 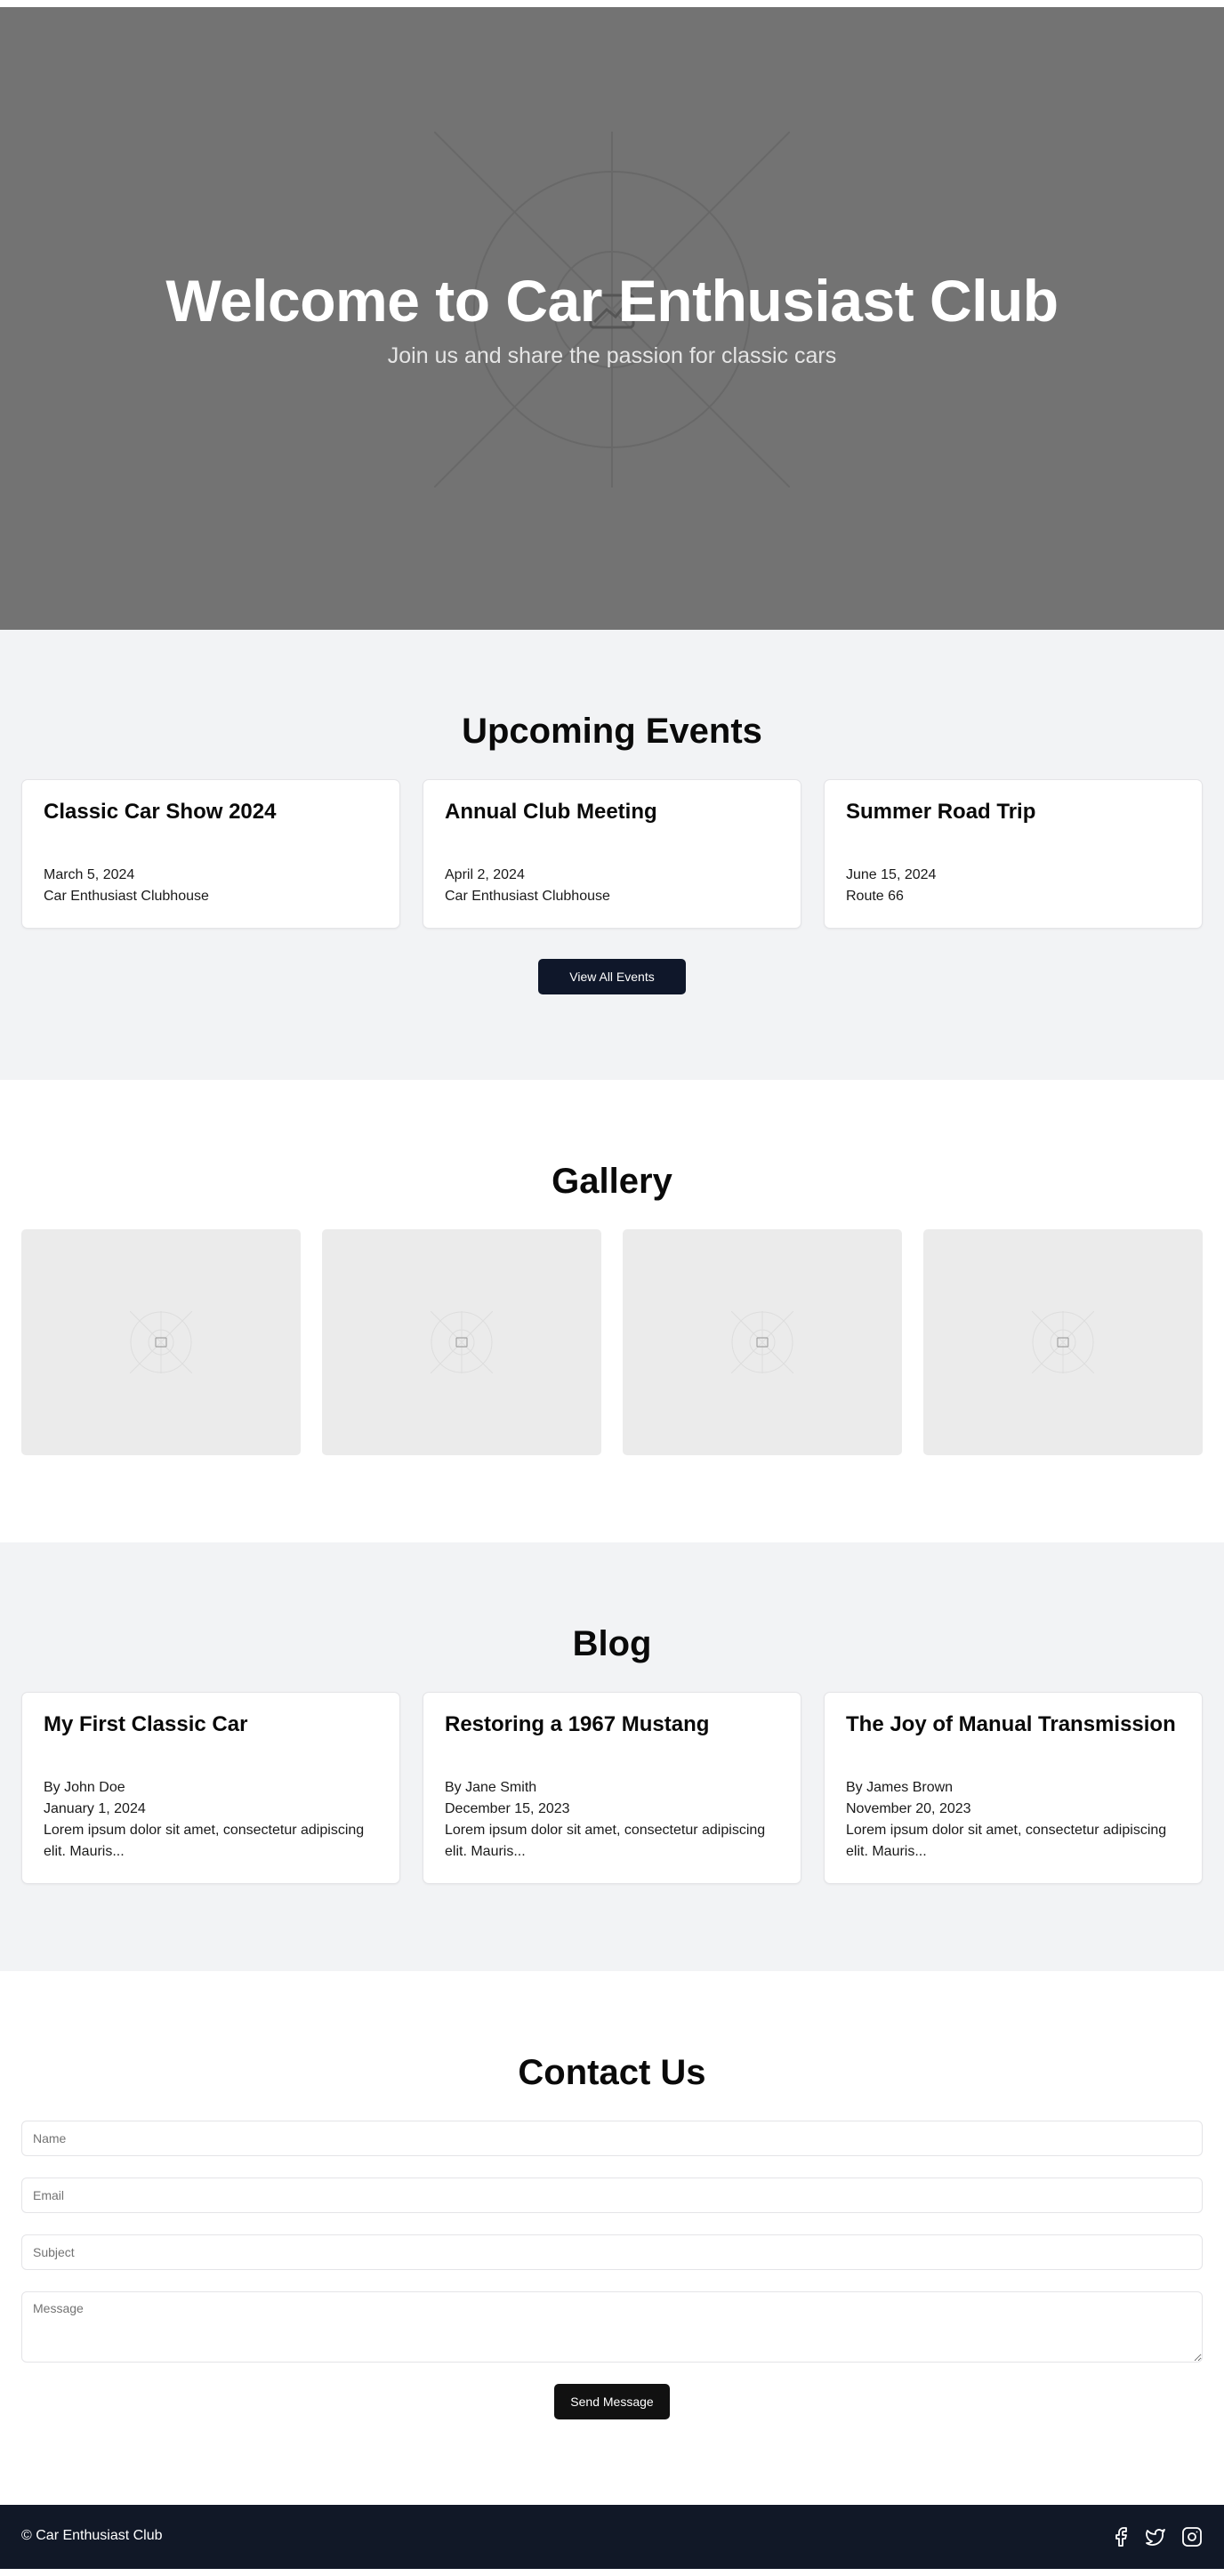 What do you see at coordinates (146, 1724) in the screenshot?
I see `blog-post-title: My First Classic Car` at bounding box center [146, 1724].